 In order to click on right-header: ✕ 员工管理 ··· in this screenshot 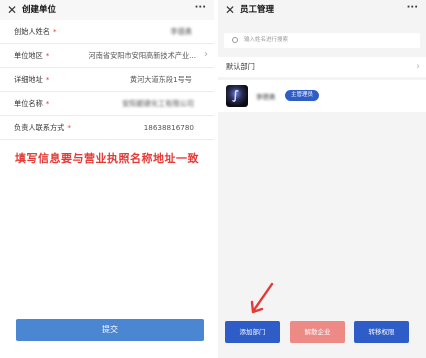, I will do `click(322, 10)`.